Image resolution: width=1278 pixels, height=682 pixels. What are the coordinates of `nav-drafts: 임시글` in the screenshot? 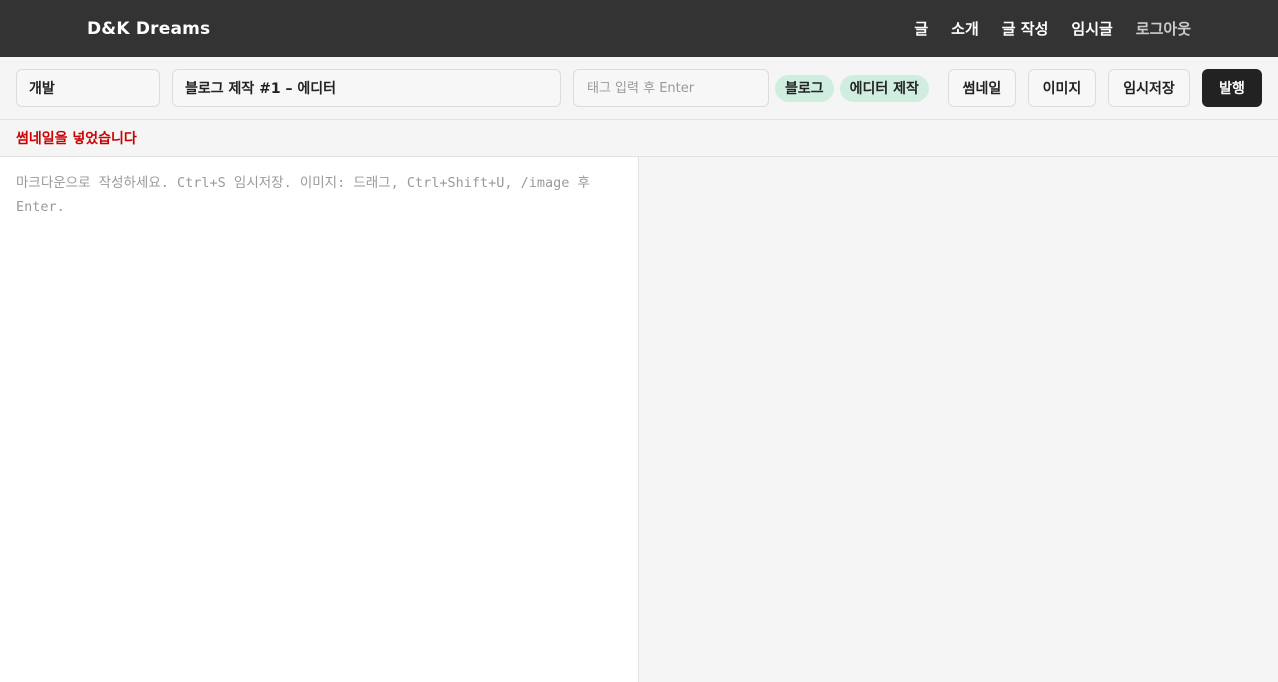 It's located at (1091, 28).